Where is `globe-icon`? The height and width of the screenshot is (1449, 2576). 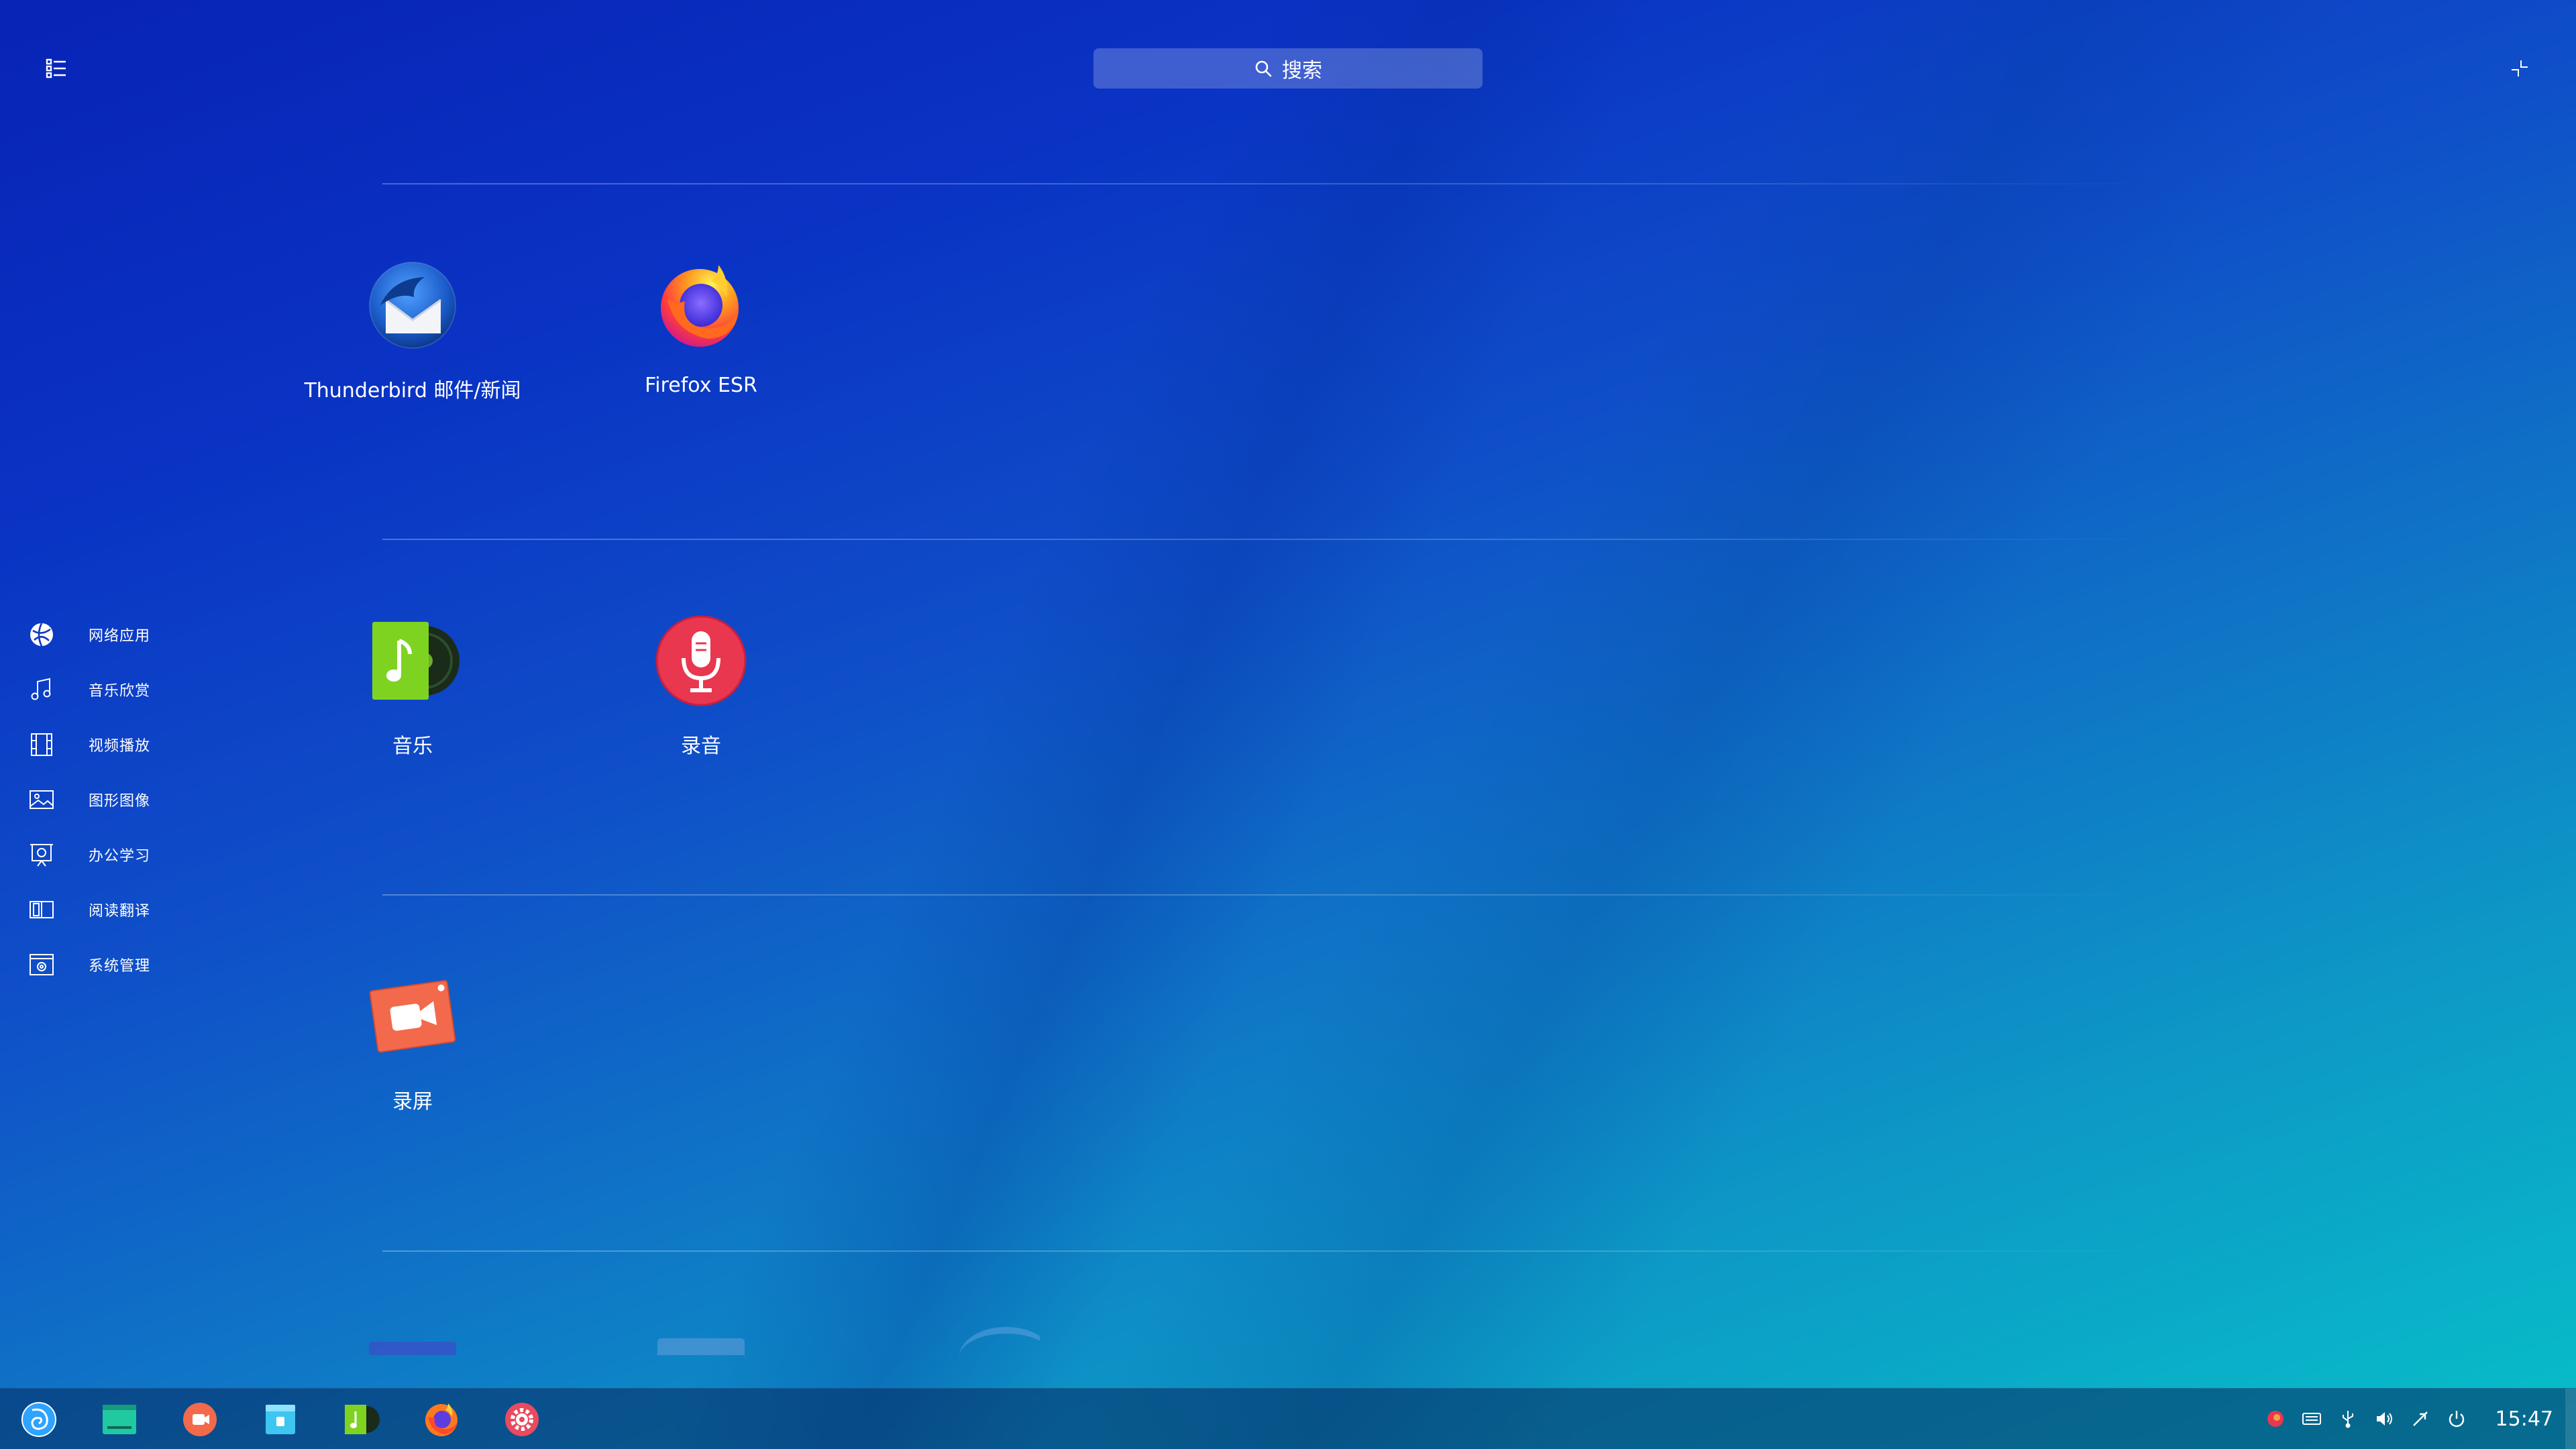
globe-icon is located at coordinates (41, 634).